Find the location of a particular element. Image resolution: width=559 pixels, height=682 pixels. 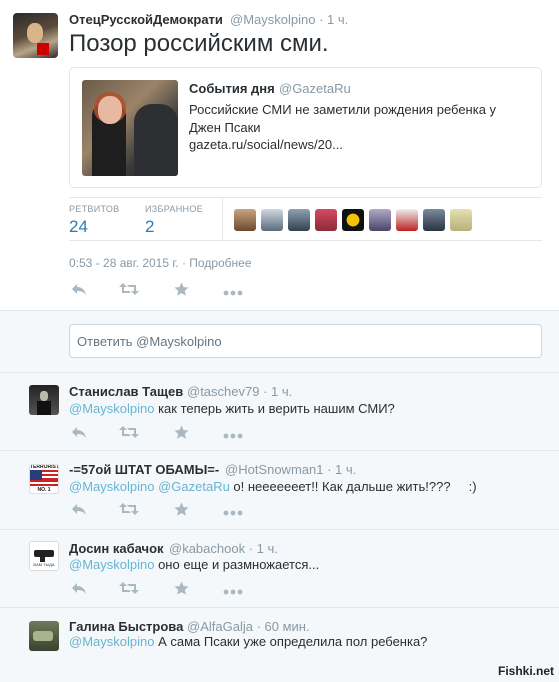

reply-author-handle-time: @taschev79 · 1 ч. is located at coordinates (239, 391).